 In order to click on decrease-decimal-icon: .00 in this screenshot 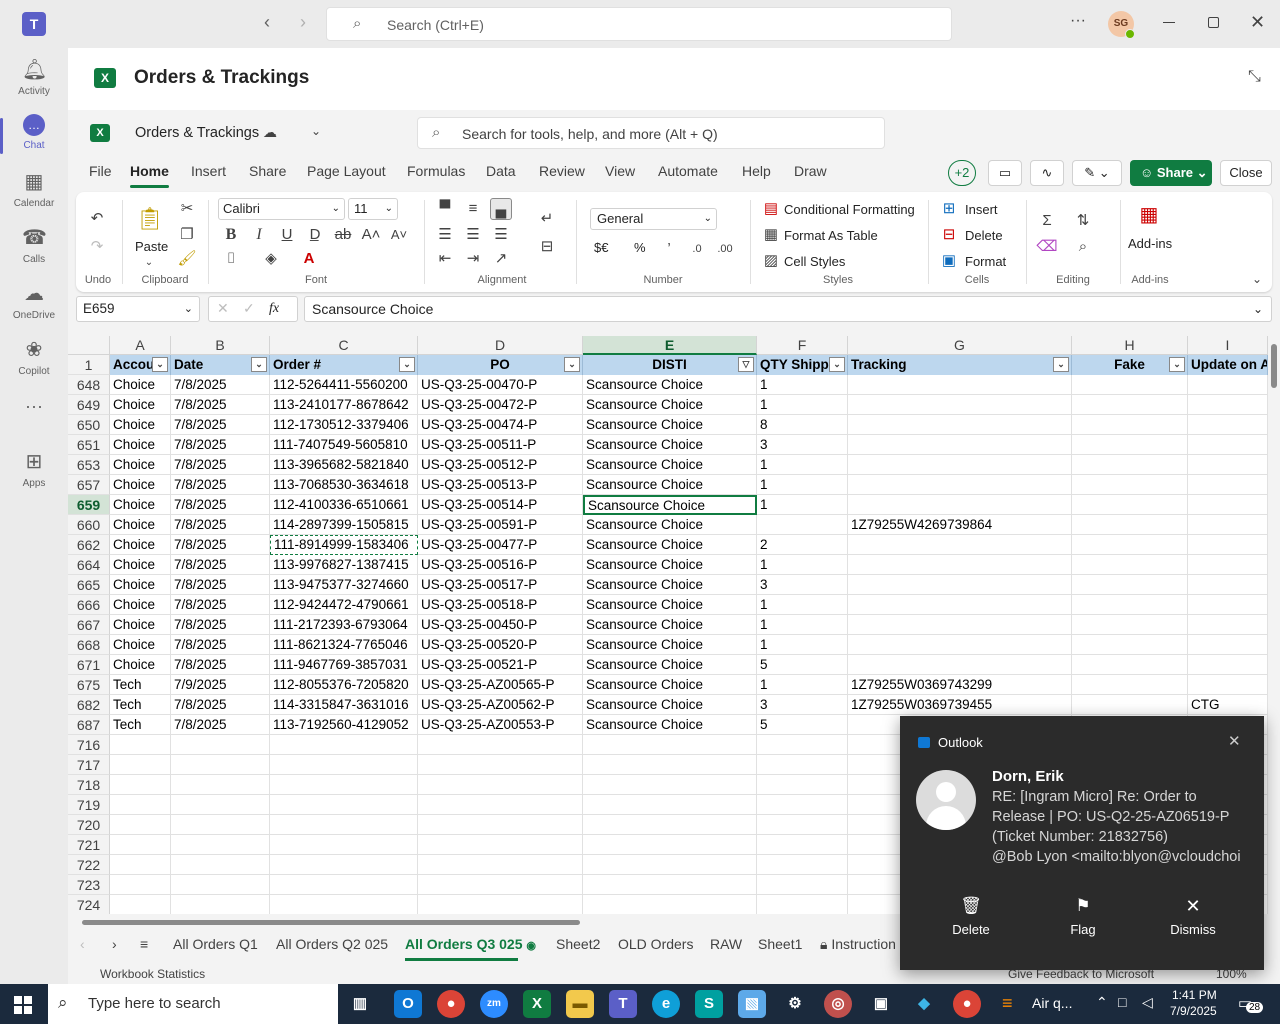, I will do `click(725, 249)`.